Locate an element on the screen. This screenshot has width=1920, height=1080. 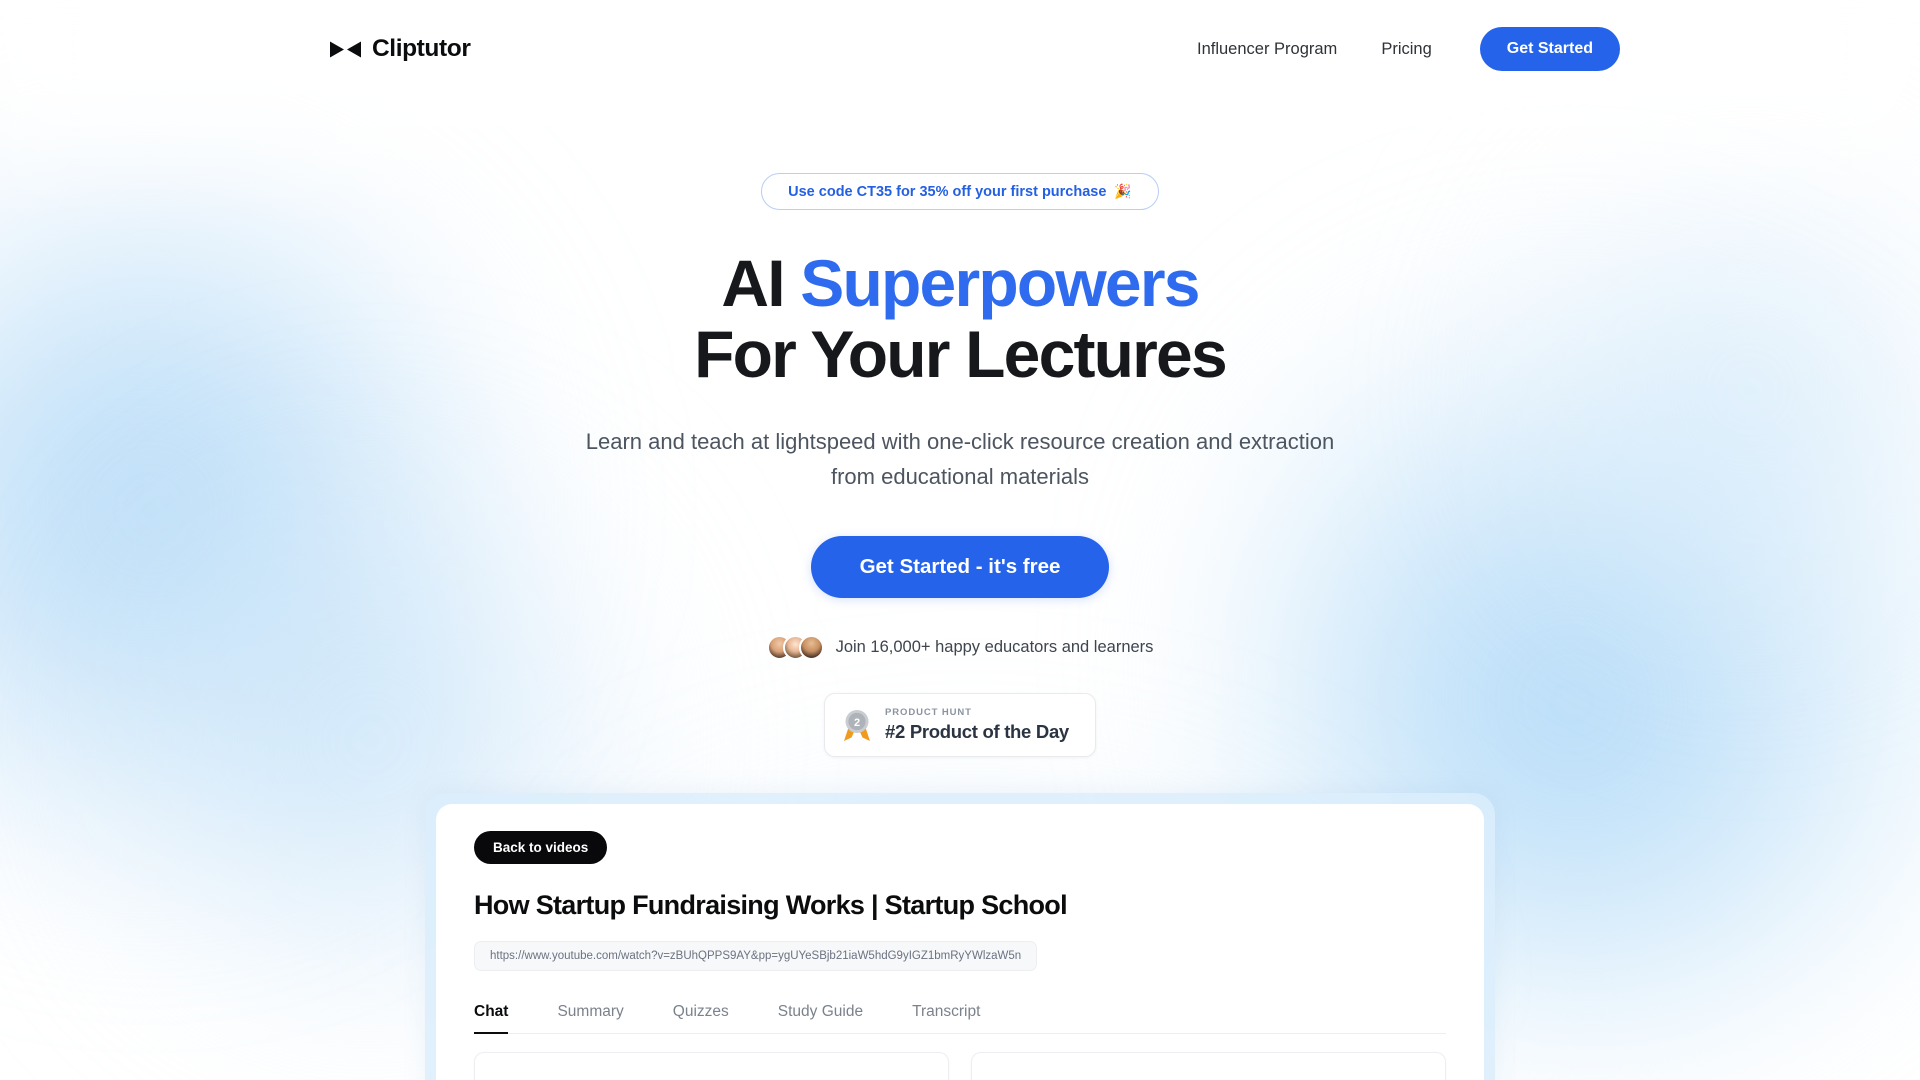
party-popper-icon: 🎉 is located at coordinates (1123, 191).